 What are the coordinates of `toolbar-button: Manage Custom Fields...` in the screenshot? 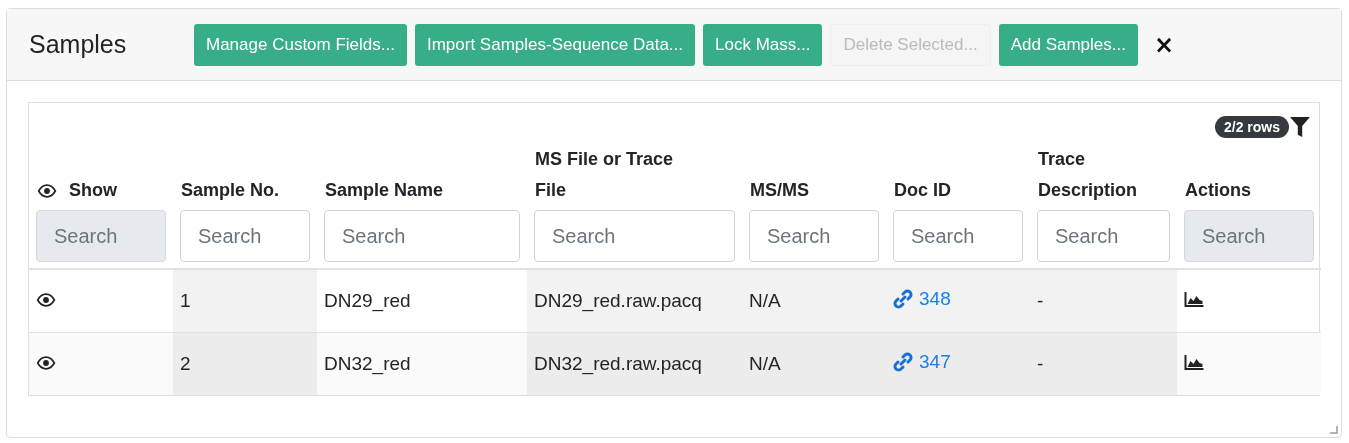 It's located at (300, 44).